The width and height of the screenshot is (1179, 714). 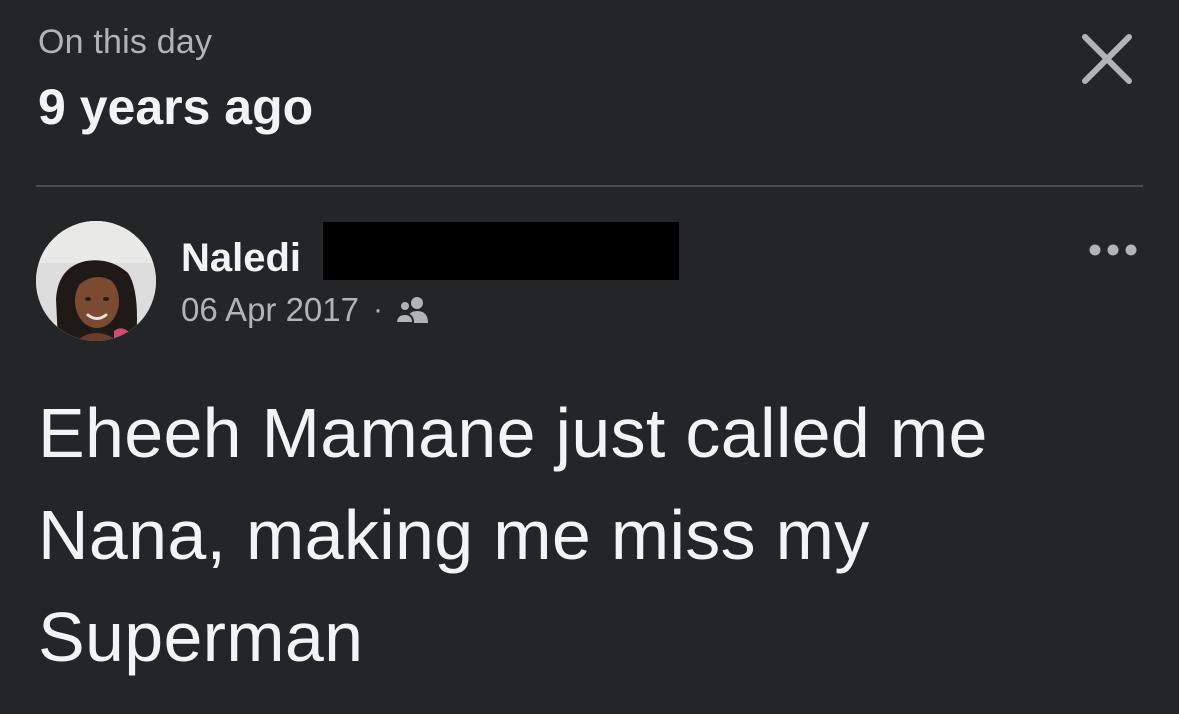 I want to click on more-options-icon, so click(x=1113, y=250).